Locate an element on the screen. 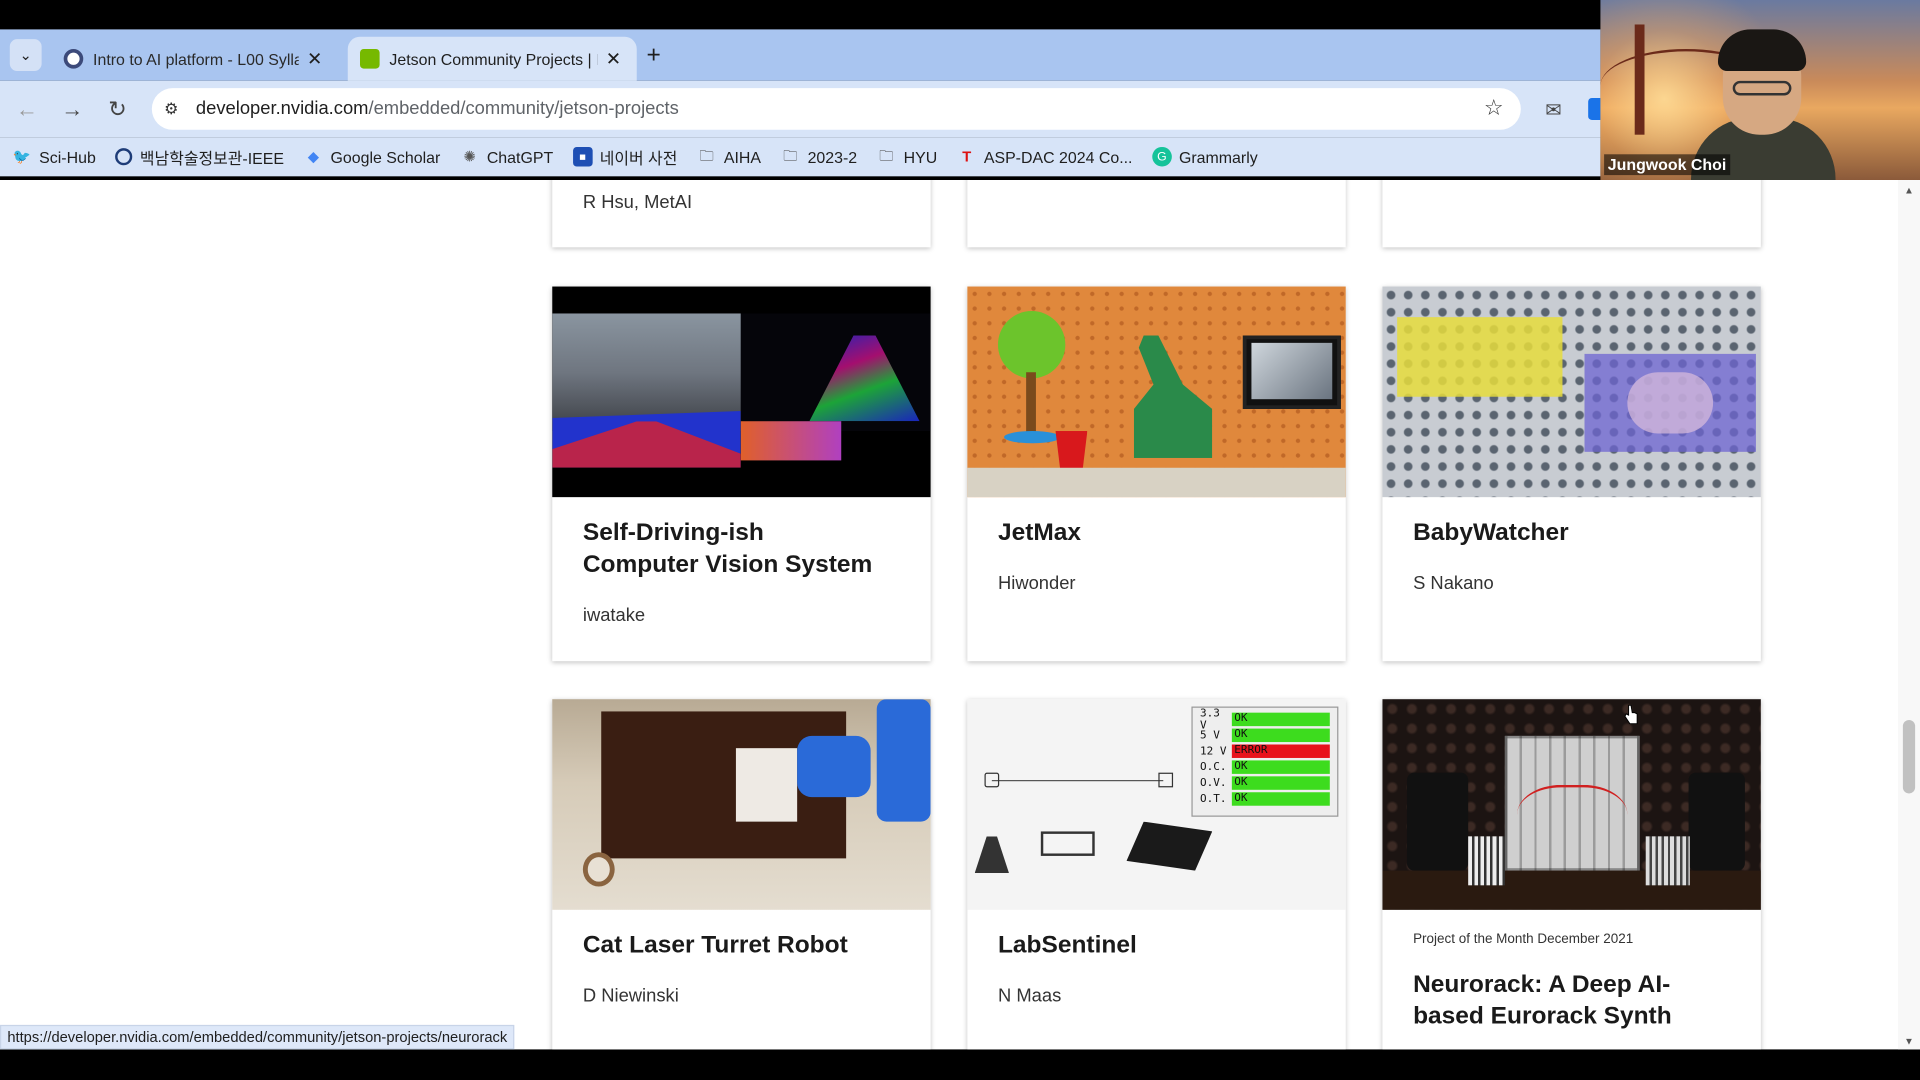 This screenshot has height=1080, width=1920. scroll-down-icon: ▼ is located at coordinates (1909, 1041).